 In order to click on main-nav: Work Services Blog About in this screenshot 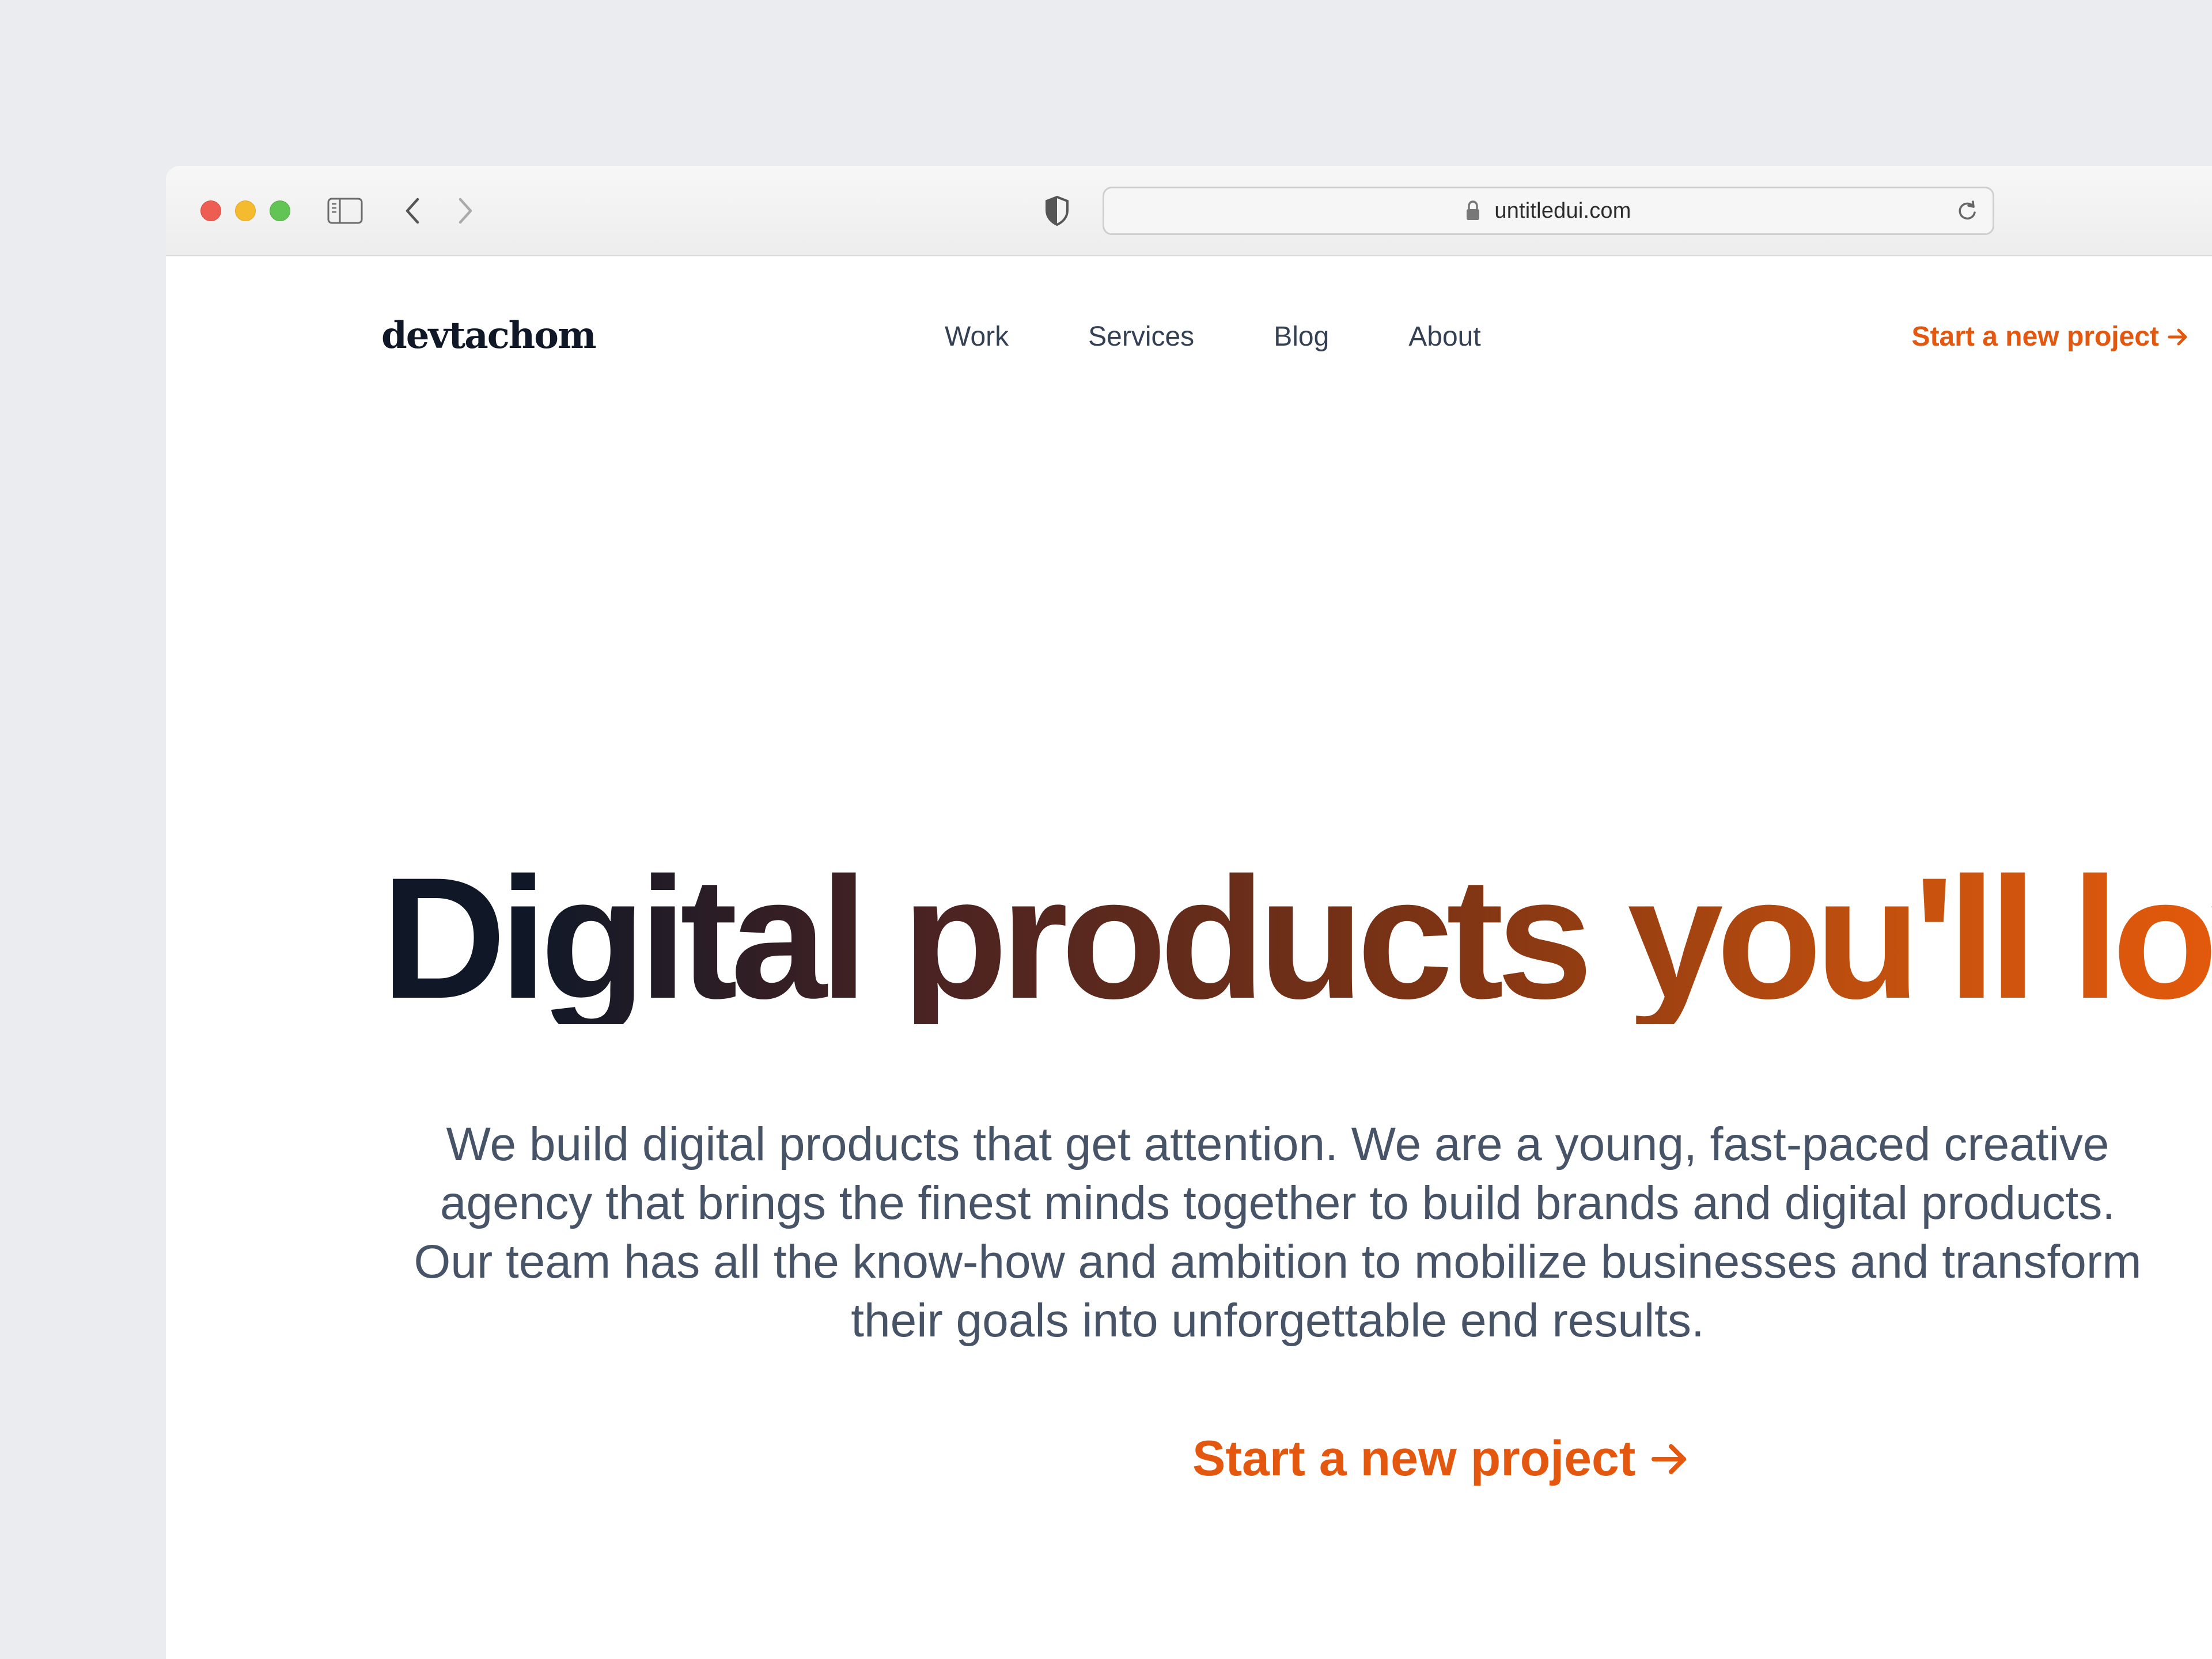, I will do `click(1213, 337)`.